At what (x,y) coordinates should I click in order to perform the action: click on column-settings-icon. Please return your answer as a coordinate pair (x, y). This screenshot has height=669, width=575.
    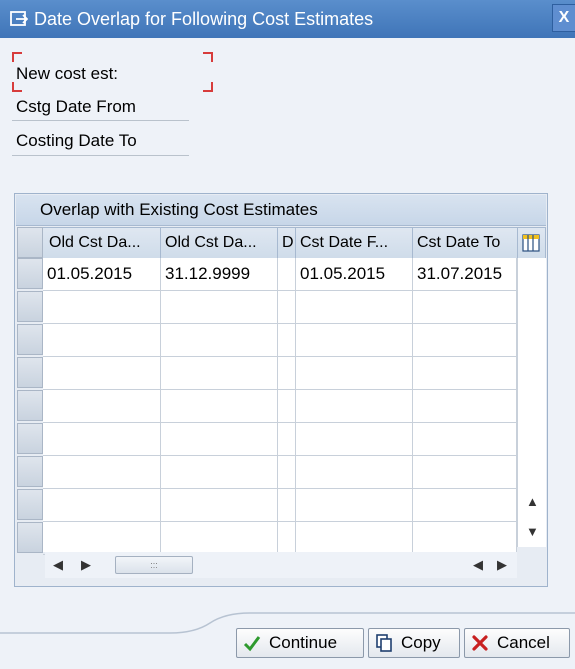
    Looking at the image, I should click on (531, 243).